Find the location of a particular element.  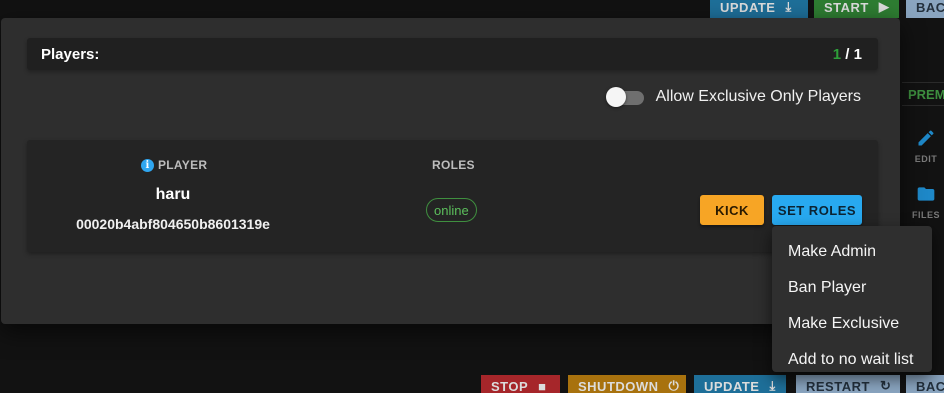

background-edit-tool: EDIT is located at coordinates (925, 146).